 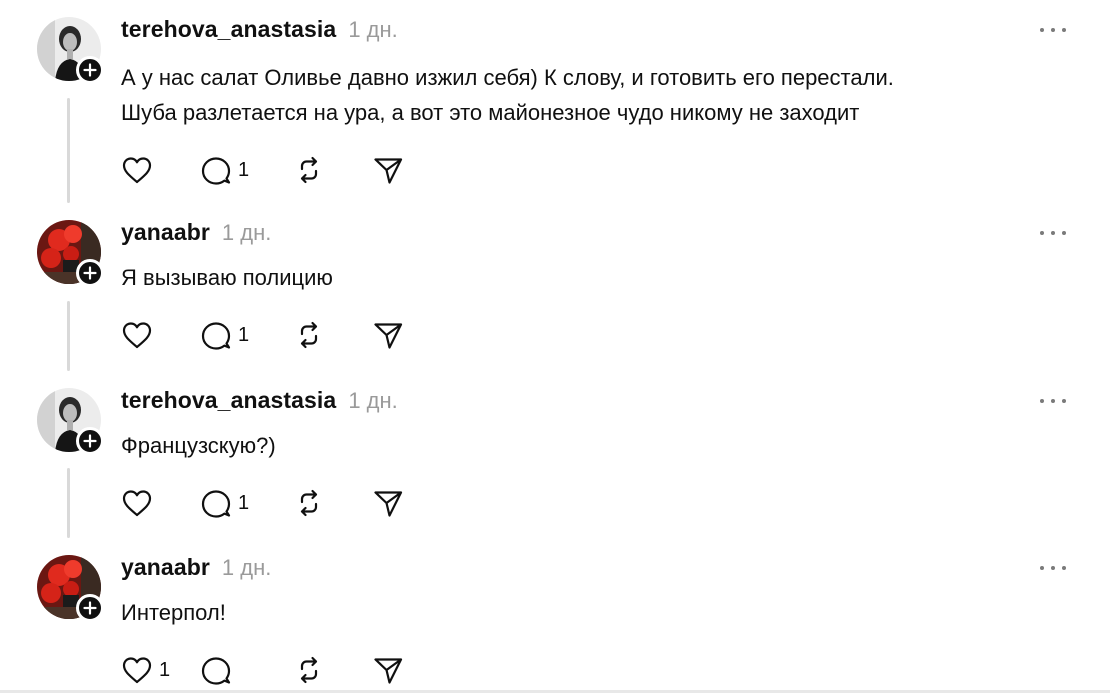 What do you see at coordinates (165, 669) in the screenshot?
I see `like-count: 1` at bounding box center [165, 669].